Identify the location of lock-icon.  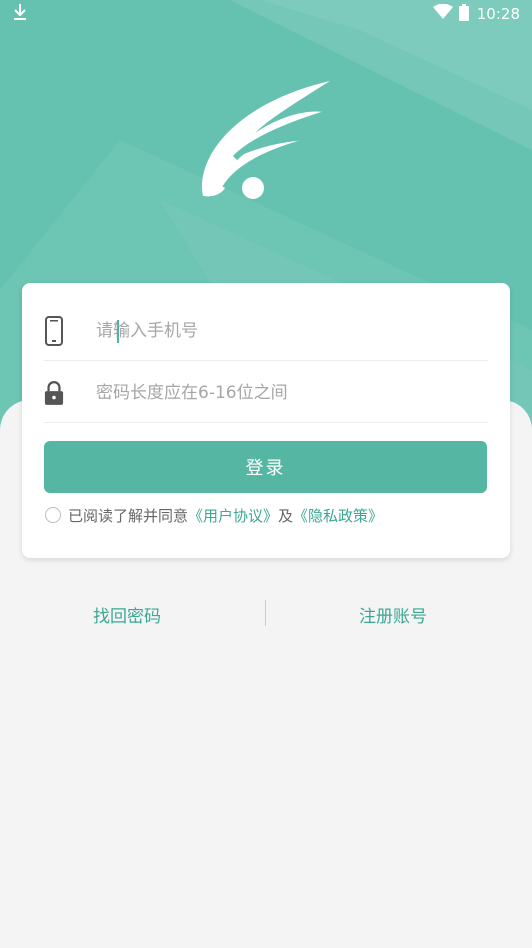
(54, 393).